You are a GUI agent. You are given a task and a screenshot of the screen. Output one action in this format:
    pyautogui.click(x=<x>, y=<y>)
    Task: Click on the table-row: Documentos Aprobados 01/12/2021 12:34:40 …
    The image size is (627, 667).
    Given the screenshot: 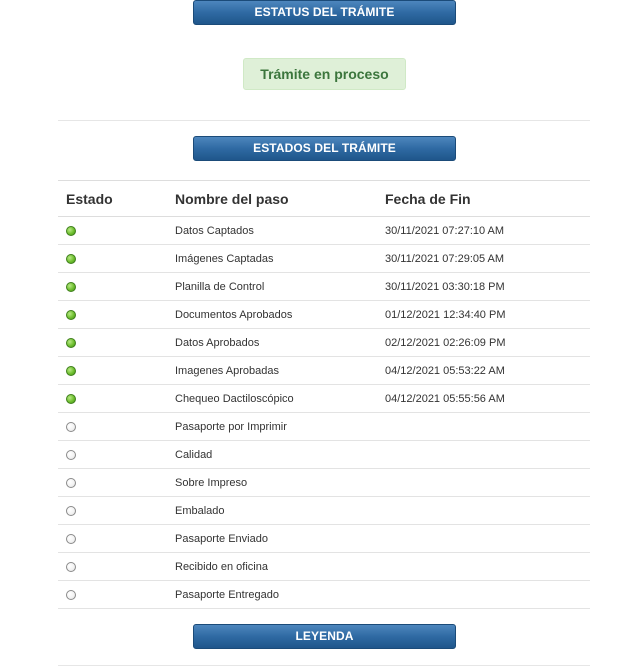 What is the action you would take?
    pyautogui.click(x=324, y=314)
    